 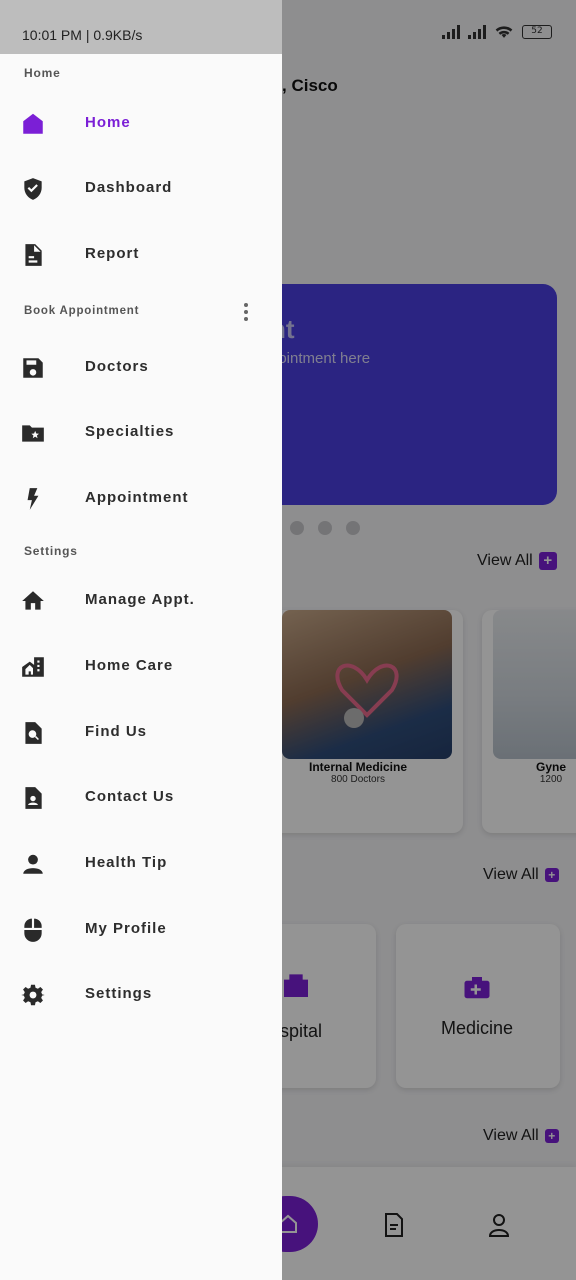 I want to click on drawer-item-health-tip: Health Tip, so click(x=141, y=864).